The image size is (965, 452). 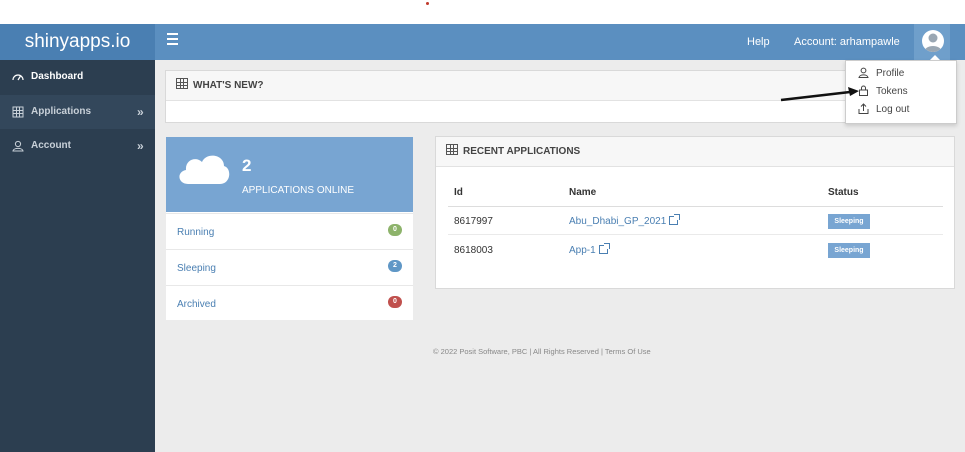 I want to click on column-header-name: Name, so click(x=582, y=192).